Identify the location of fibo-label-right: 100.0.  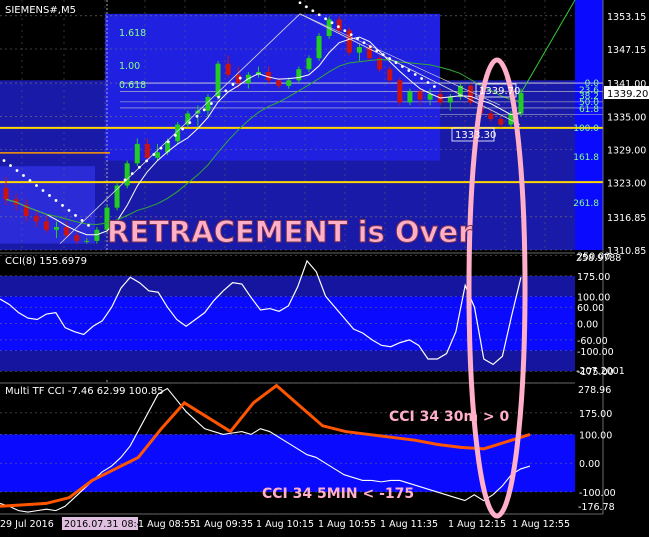
(586, 129).